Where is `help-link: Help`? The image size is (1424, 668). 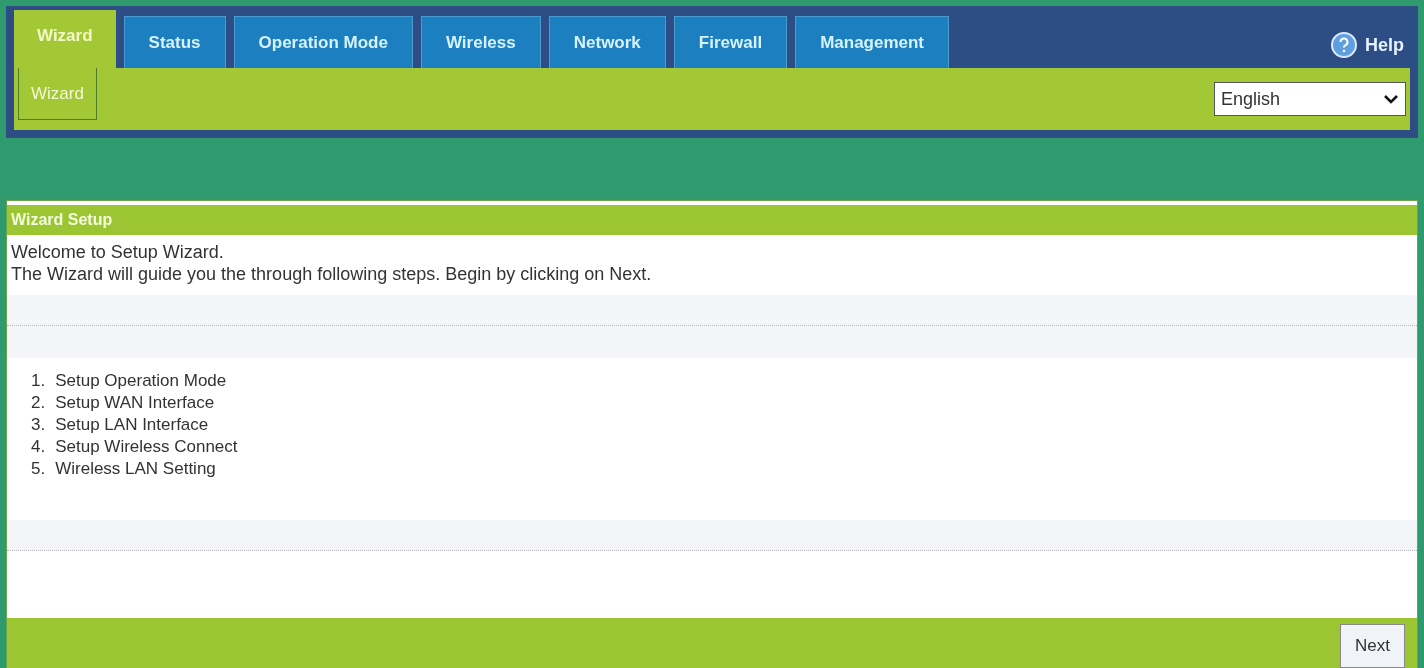 help-link: Help is located at coordinates (1370, 50).